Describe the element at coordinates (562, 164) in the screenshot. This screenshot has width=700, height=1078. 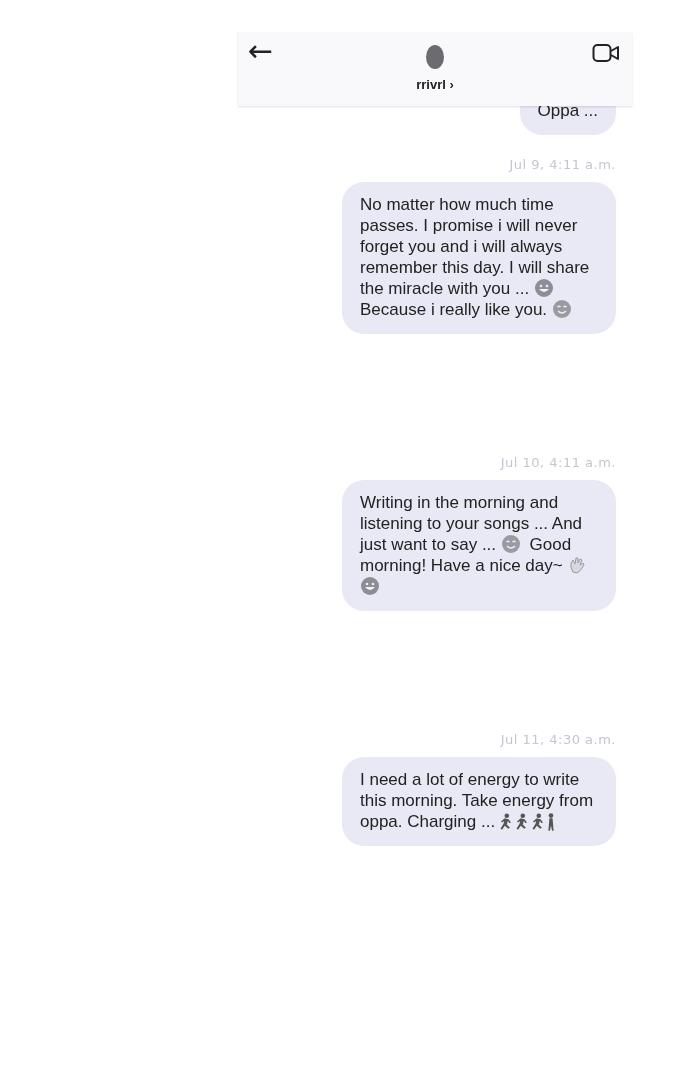
I see `message-timestamp: Jul 9, 4:11 a.m.` at that location.